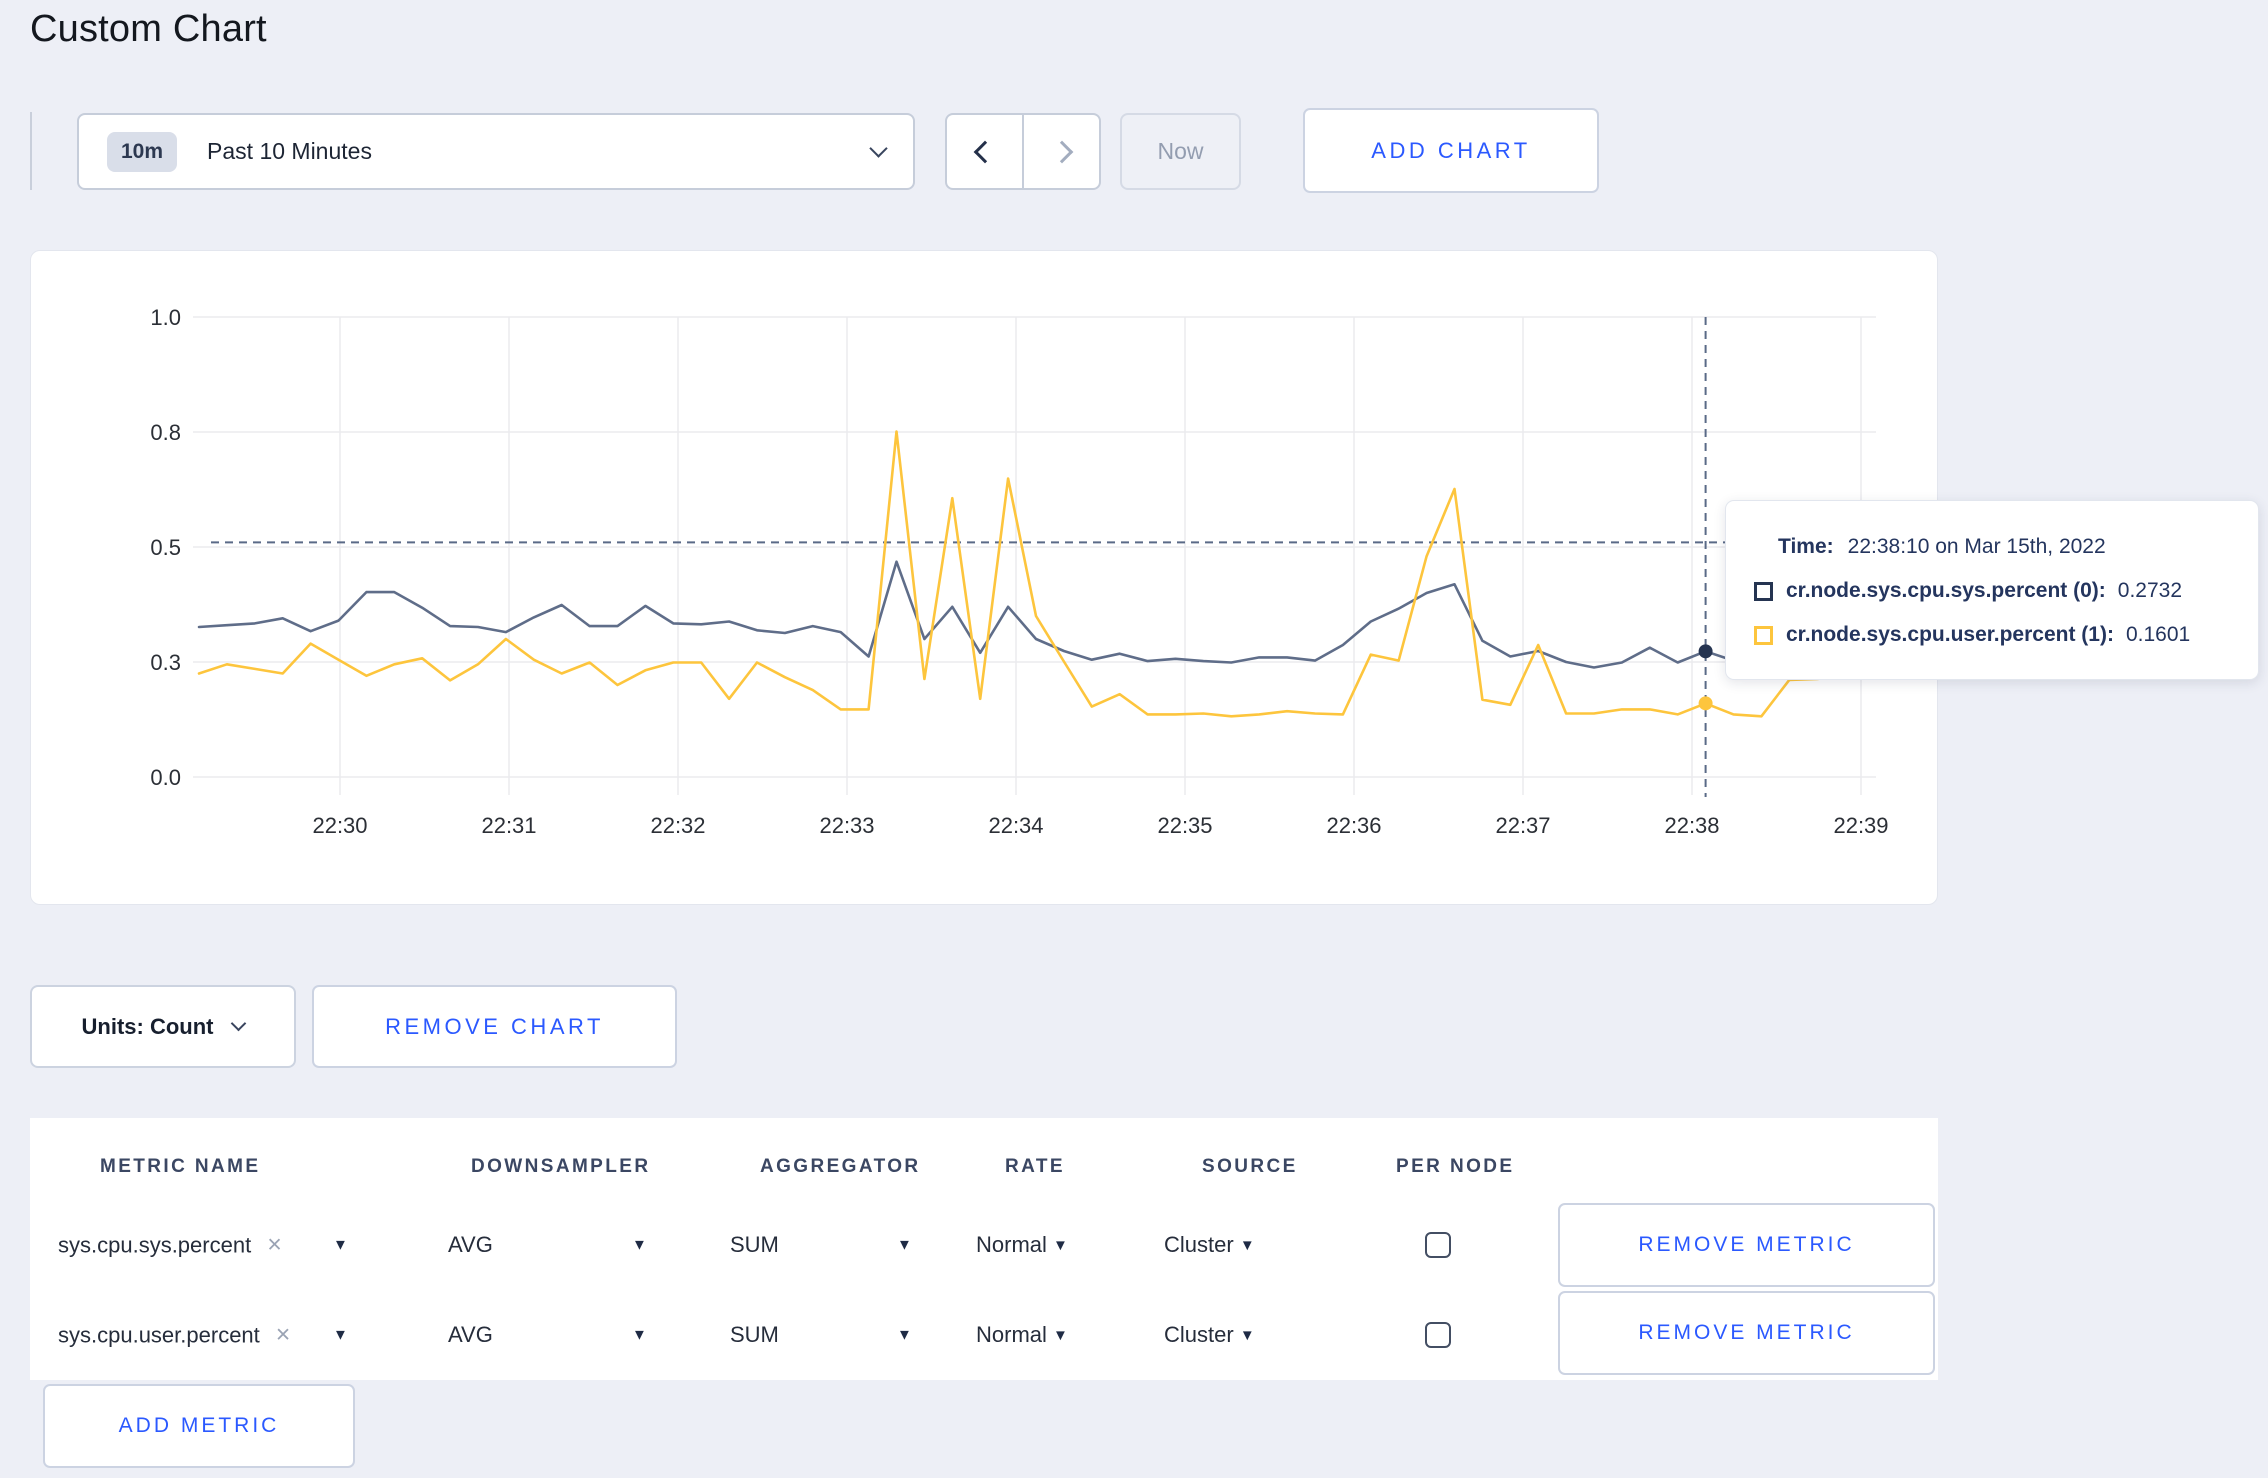  I want to click on next-time-button, so click(1061, 151).